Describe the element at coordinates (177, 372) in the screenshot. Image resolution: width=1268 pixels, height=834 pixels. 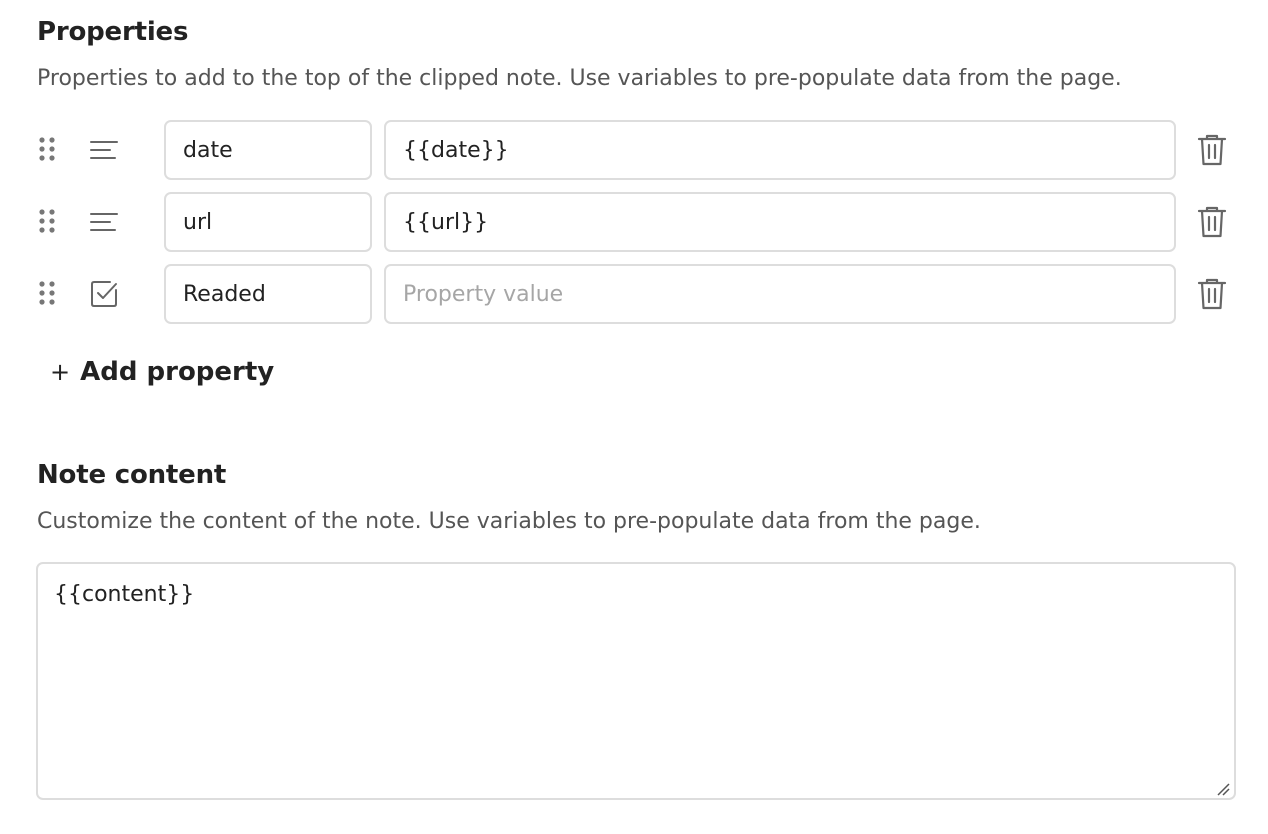
I see `add-property-label: Add property` at that location.